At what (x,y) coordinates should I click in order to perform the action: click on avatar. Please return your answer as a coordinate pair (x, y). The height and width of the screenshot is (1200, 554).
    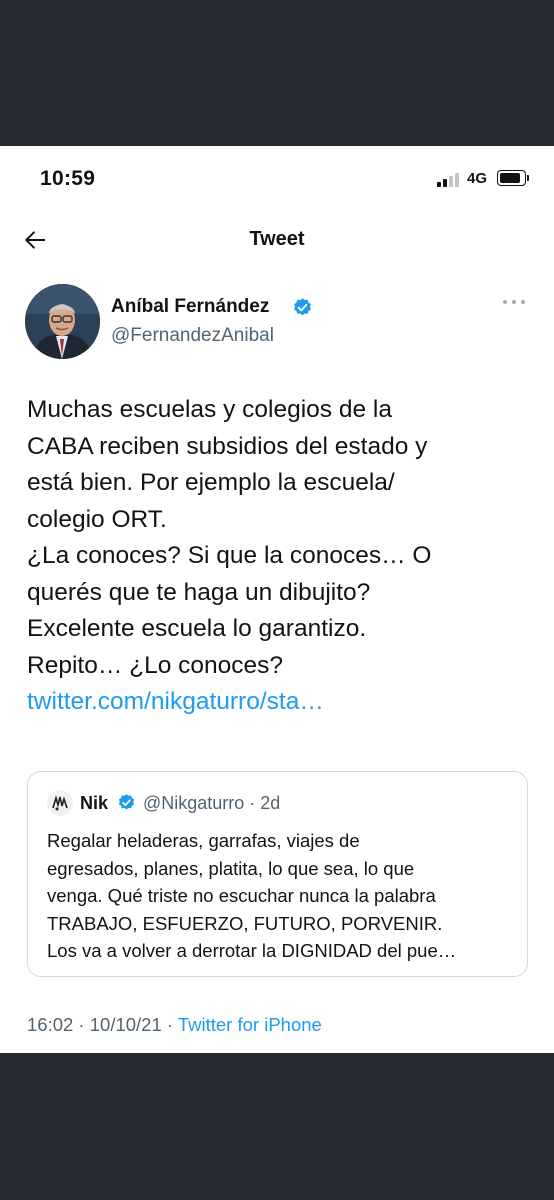
    Looking at the image, I should click on (62, 321).